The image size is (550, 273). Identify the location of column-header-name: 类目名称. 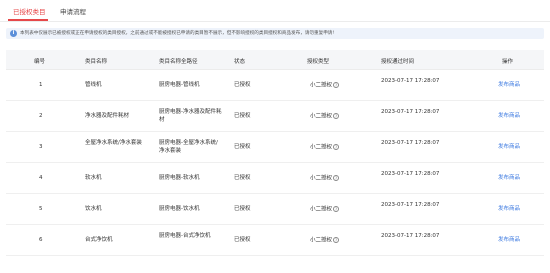
(96, 62).